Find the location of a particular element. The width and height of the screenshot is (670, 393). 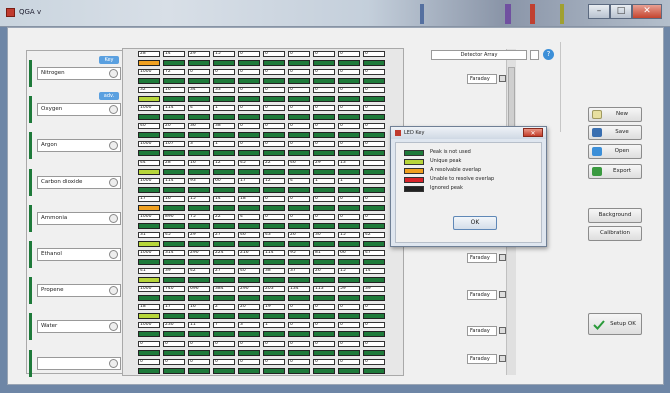

intensity-cell: 4 is located at coordinates (249, 216).